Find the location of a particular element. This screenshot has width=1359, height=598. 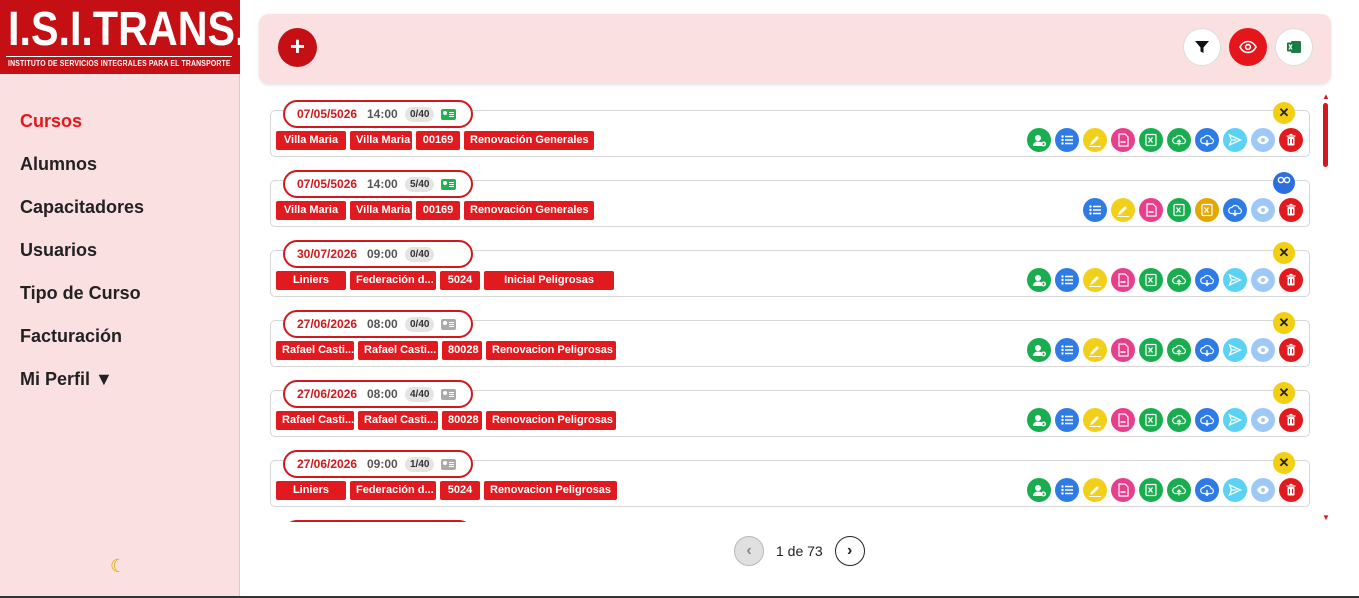

add-course-button: + is located at coordinates (297, 47).